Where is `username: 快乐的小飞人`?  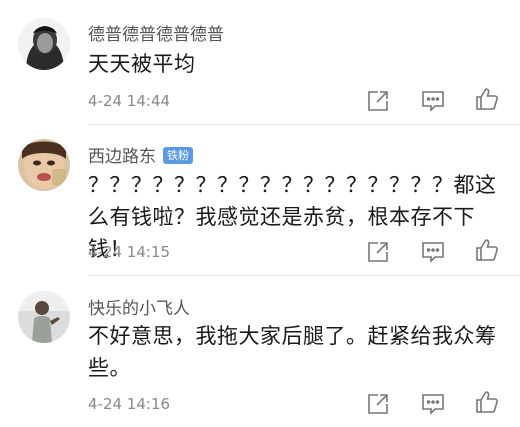 username: 快乐的小飞人 is located at coordinates (139, 306).